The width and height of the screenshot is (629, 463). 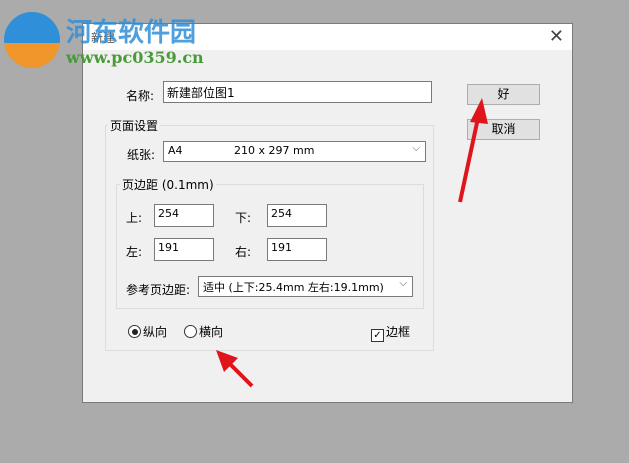 I want to click on arrow-to-ok, so click(x=473, y=150).